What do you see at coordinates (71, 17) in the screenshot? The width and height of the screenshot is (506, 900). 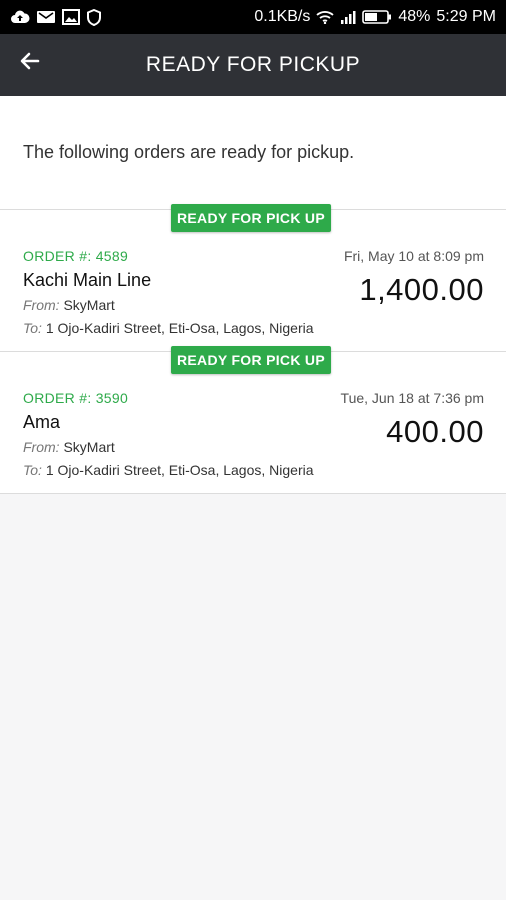 I see `image-icon` at bounding box center [71, 17].